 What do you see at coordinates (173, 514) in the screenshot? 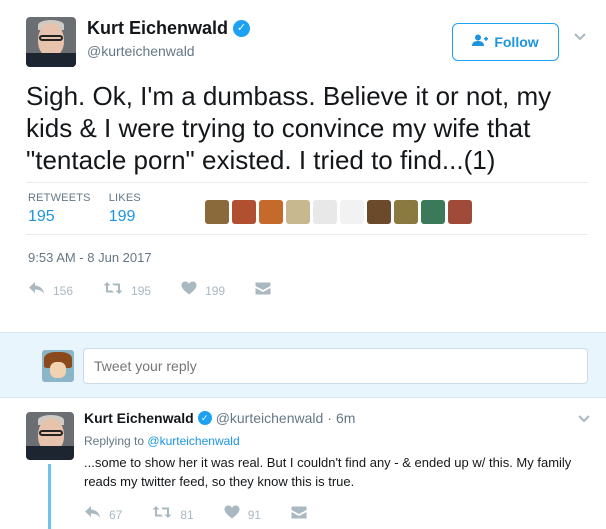
I see `retweet-button: 81` at bounding box center [173, 514].